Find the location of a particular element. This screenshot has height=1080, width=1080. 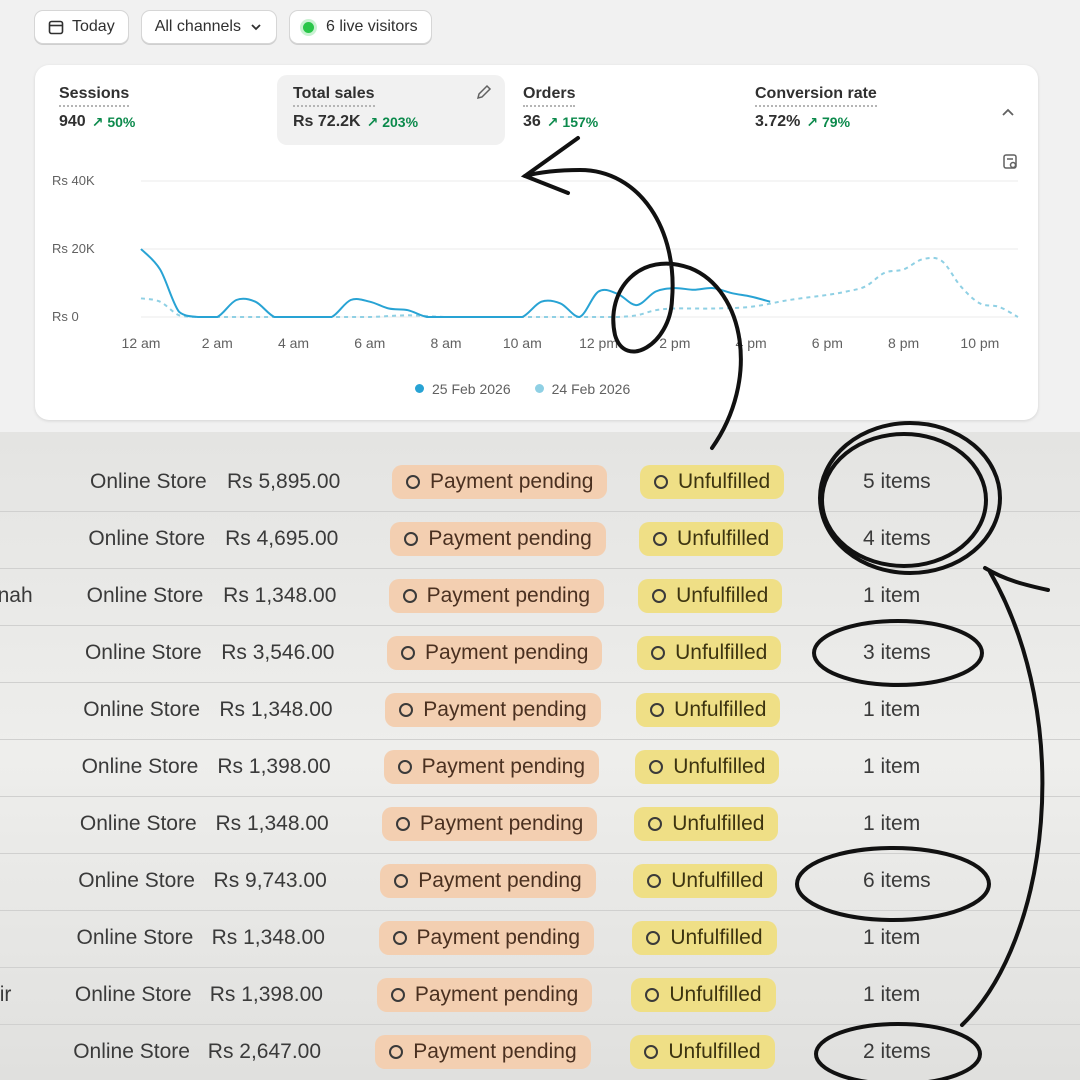

metric-total-sales: Total sales Rs 72.2K ↗ 203% is located at coordinates (391, 110).